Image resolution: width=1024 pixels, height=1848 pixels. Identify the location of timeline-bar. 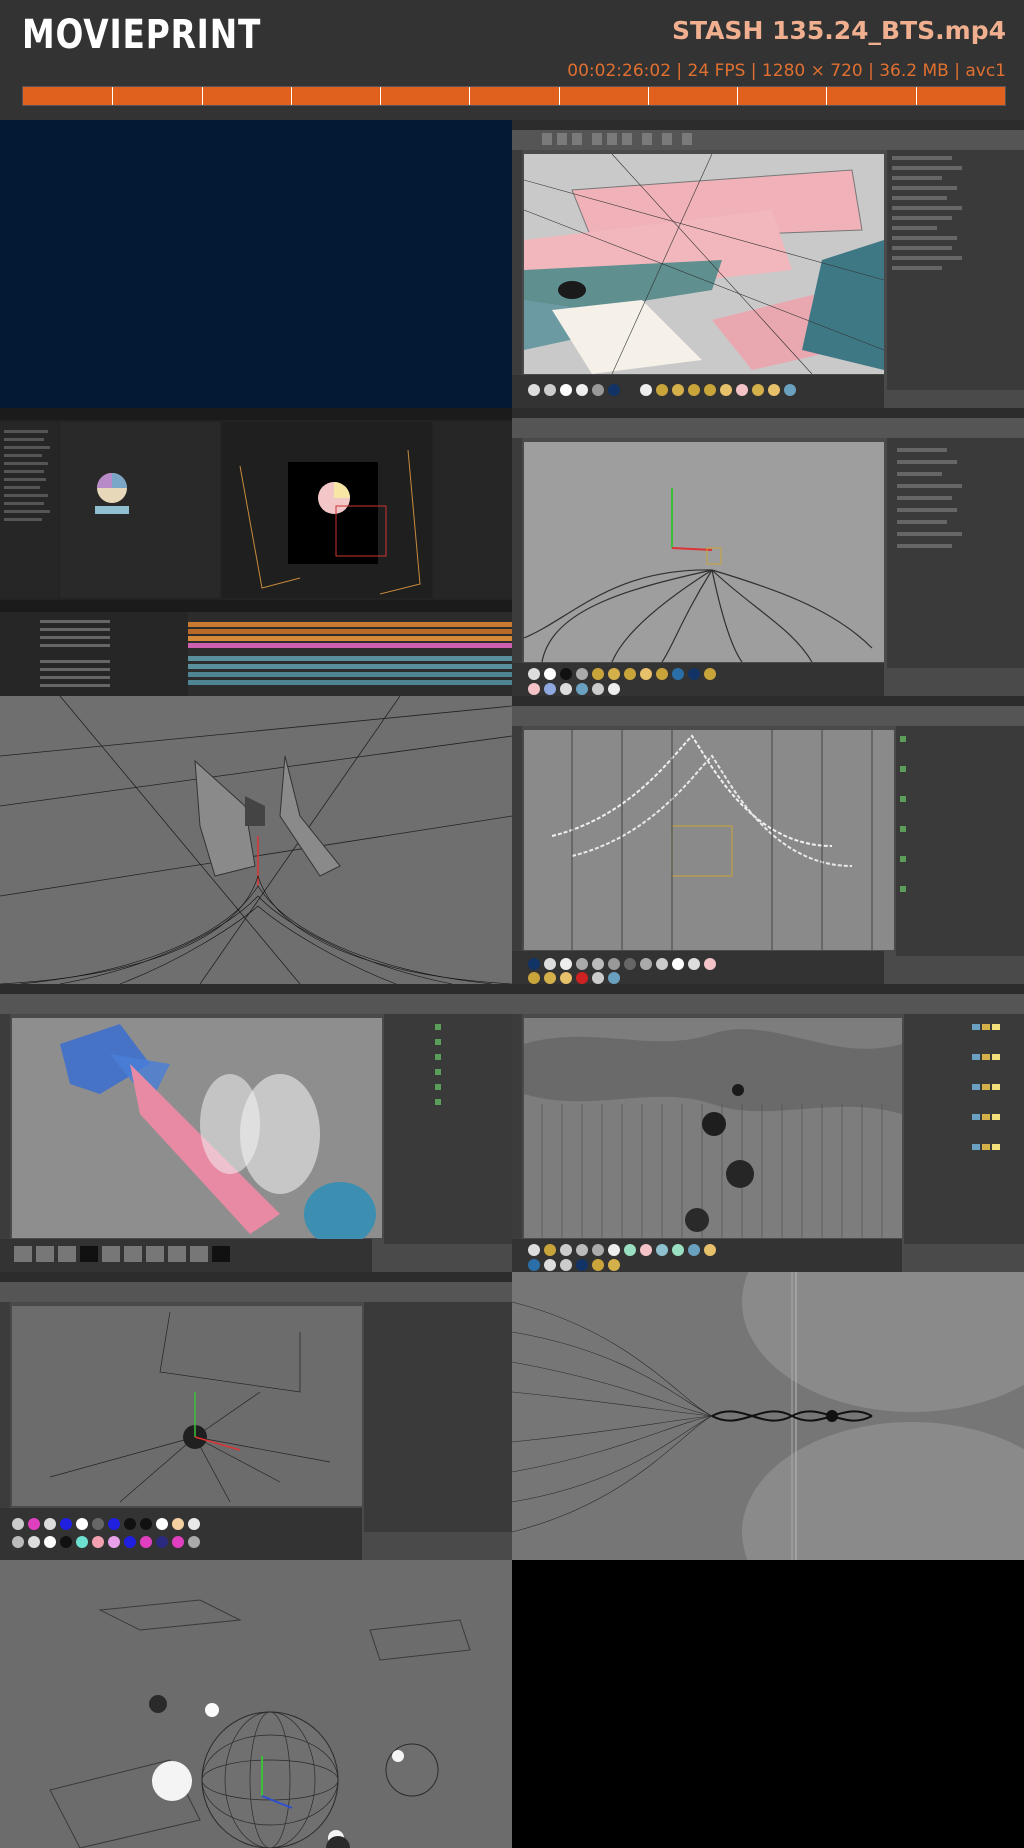
(514, 96).